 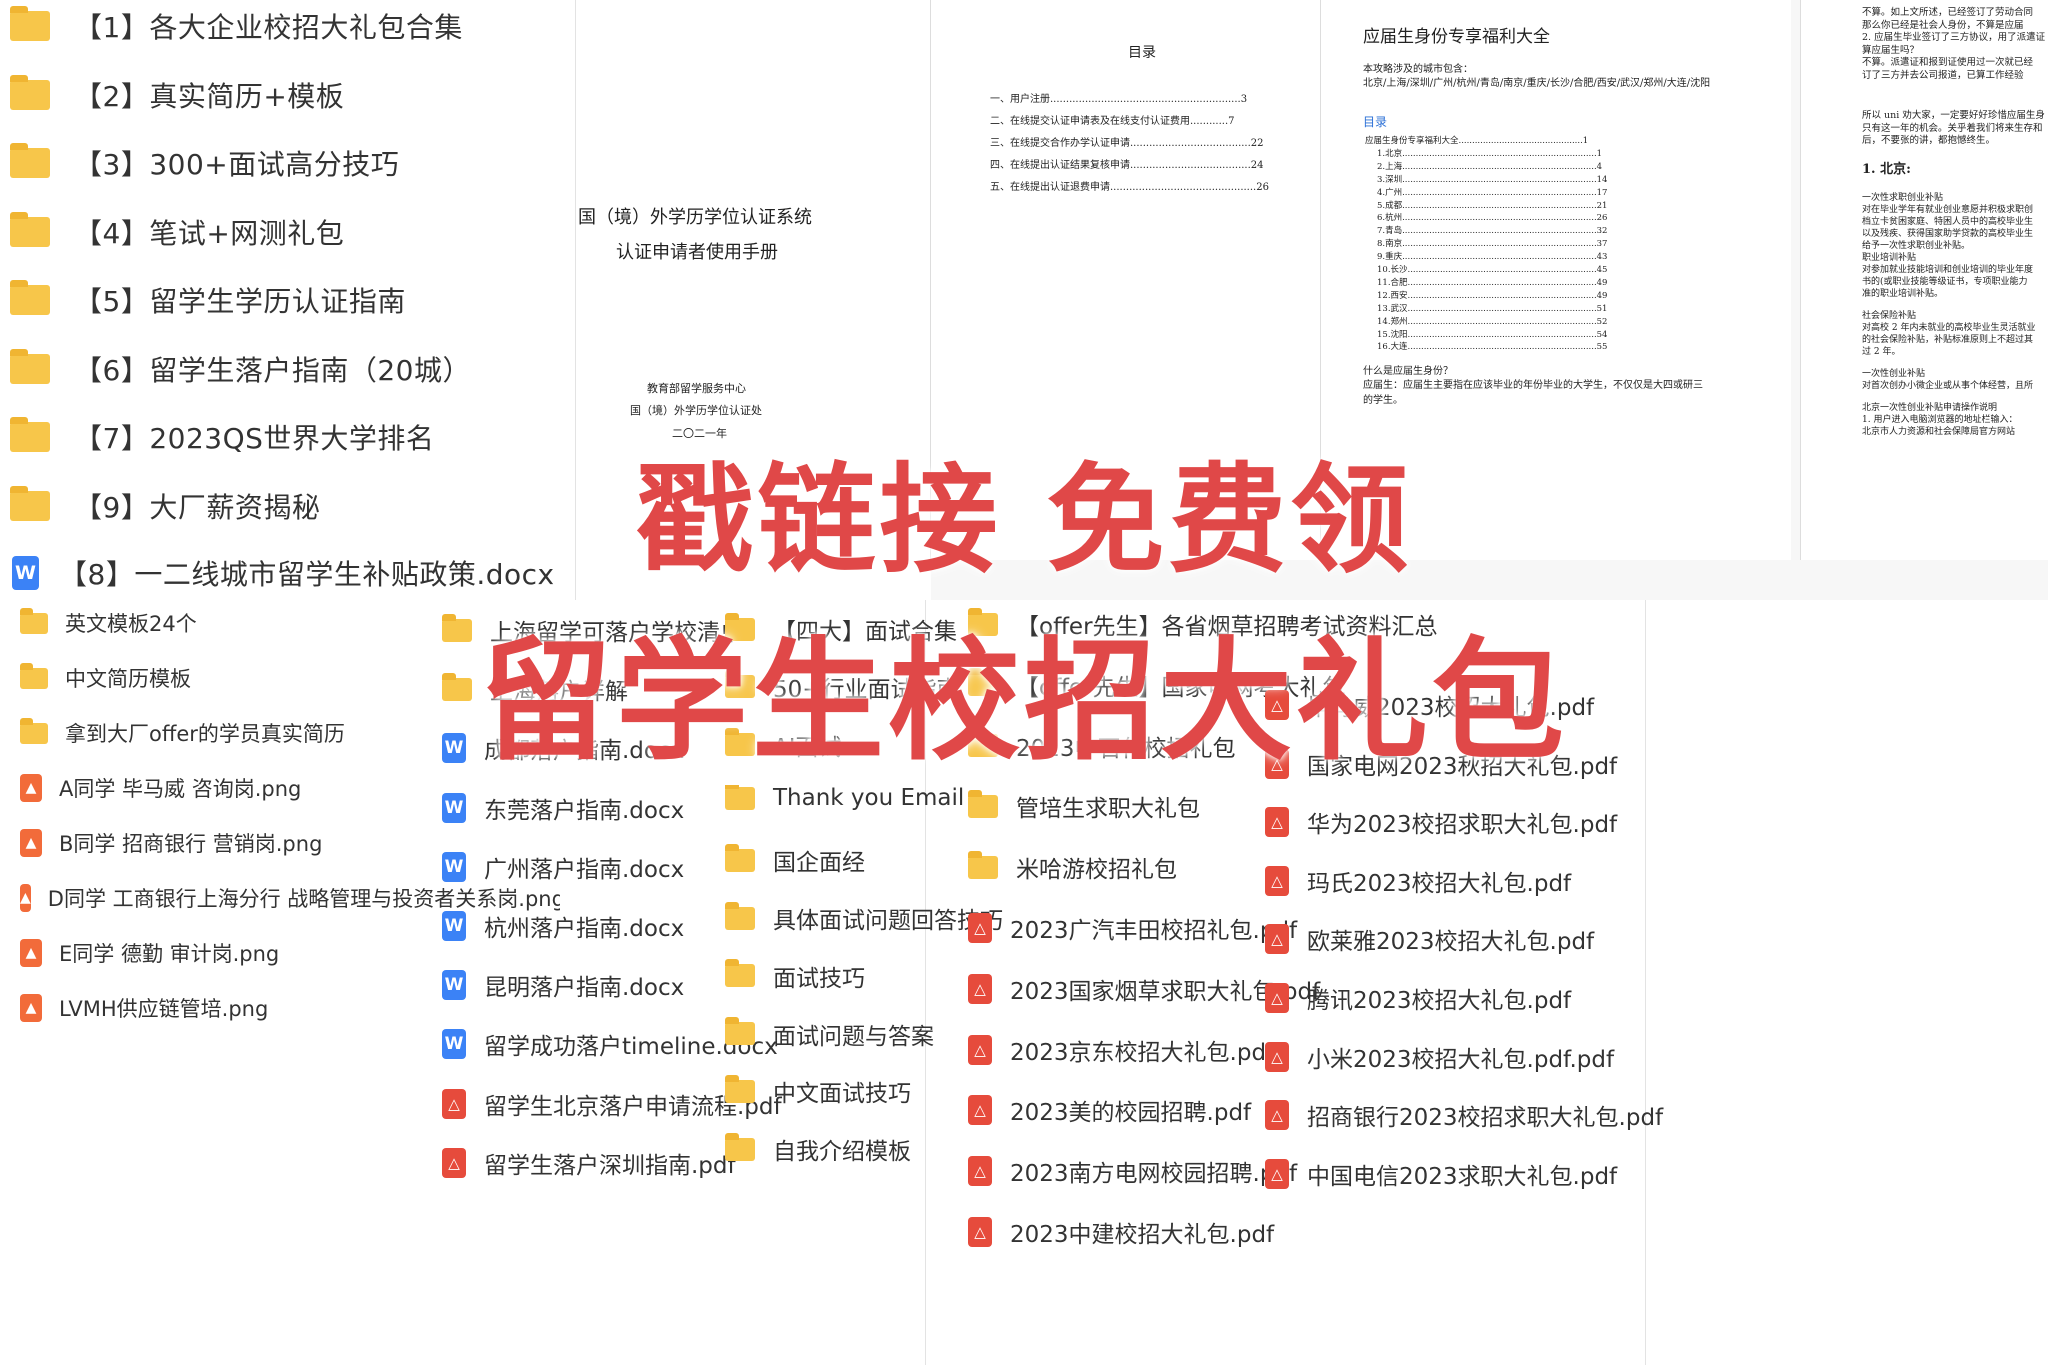 I want to click on doc2-title: 应届生身份专享福利大全, so click(x=1456, y=37).